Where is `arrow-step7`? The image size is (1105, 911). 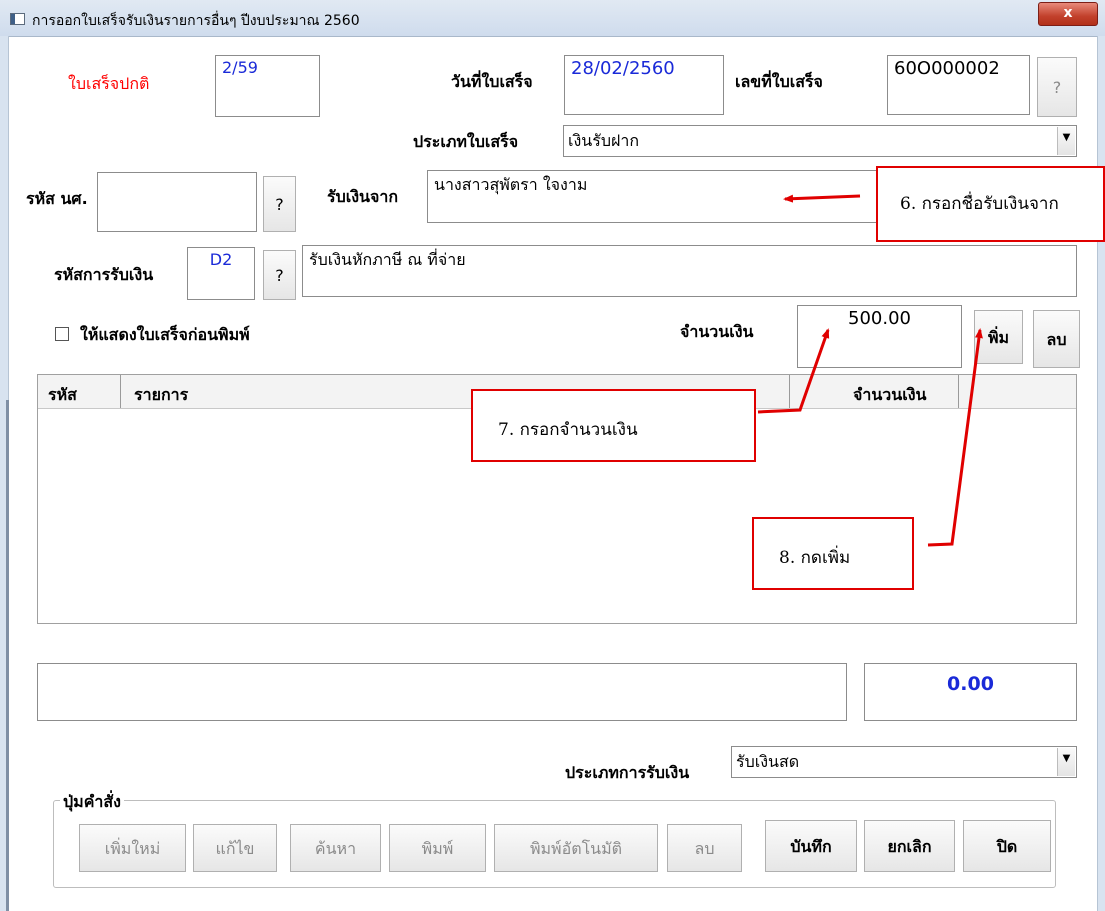 arrow-step7 is located at coordinates (793, 371).